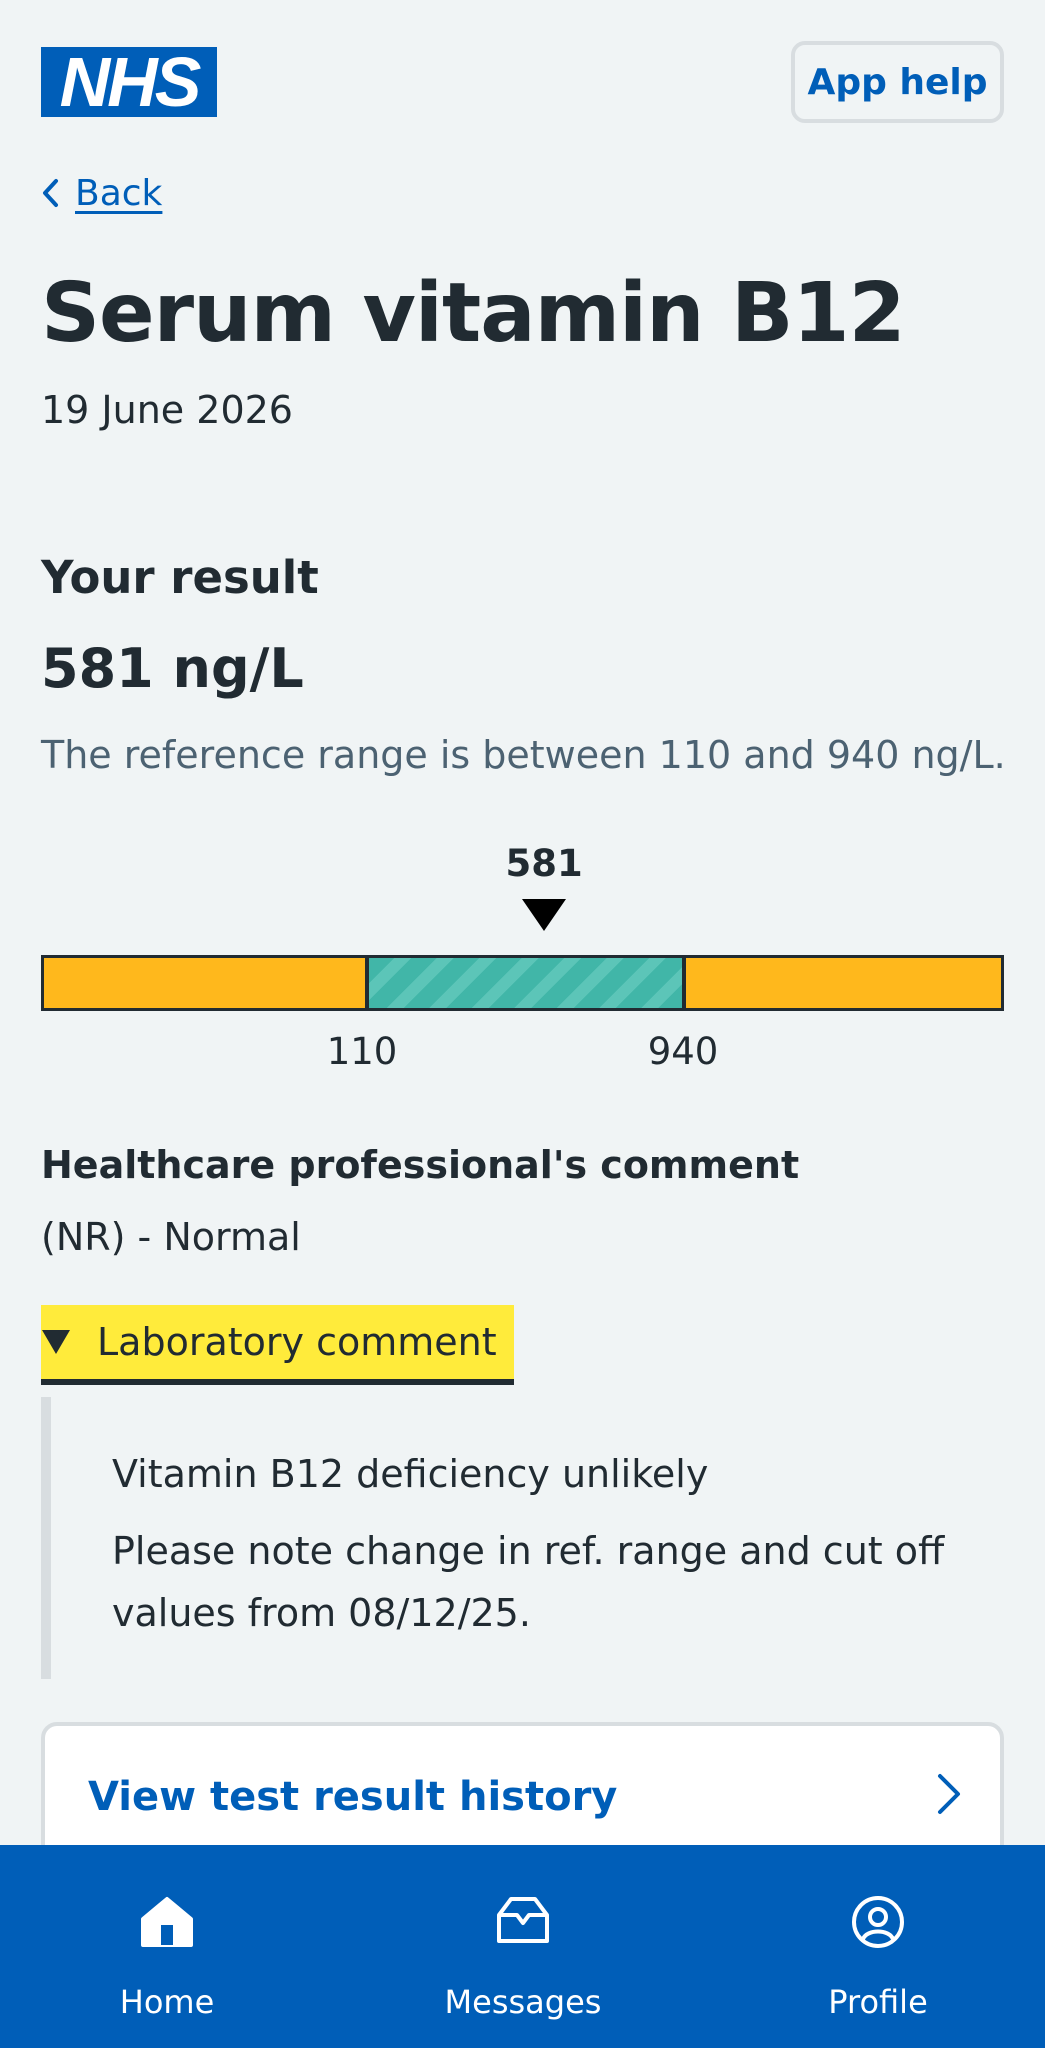 This screenshot has width=1045, height=2048. What do you see at coordinates (522, 70) in the screenshot?
I see `app-header: NHS App help` at bounding box center [522, 70].